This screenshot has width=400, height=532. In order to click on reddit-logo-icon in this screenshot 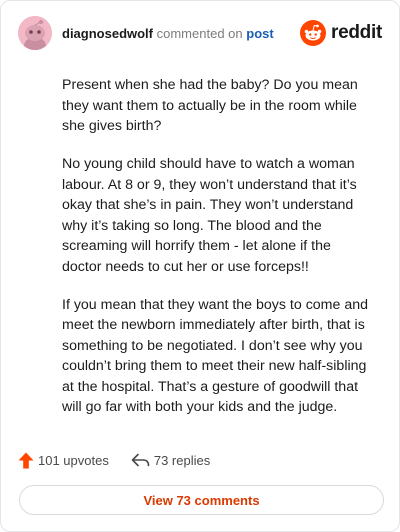, I will do `click(313, 33)`.